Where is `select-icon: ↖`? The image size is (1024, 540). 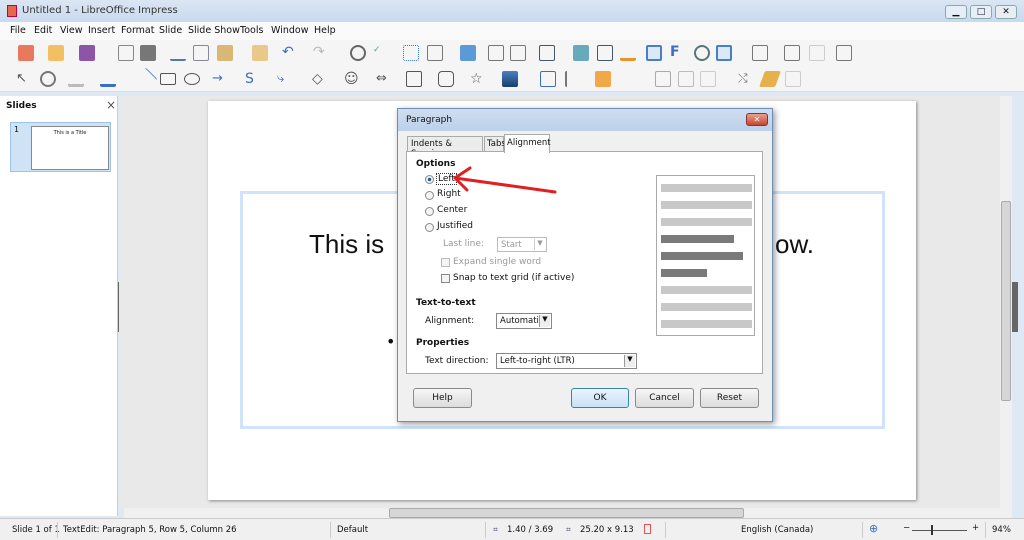
select-icon: ↖ is located at coordinates (24, 79).